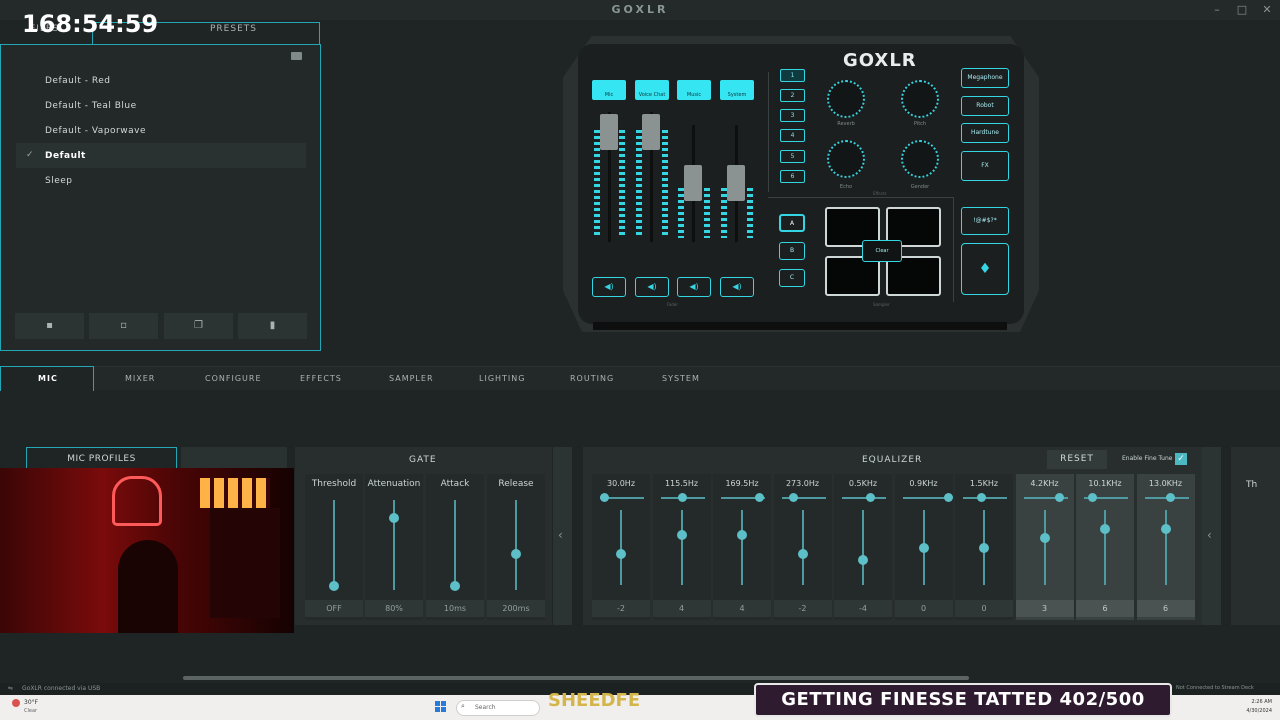 This screenshot has height=720, width=1280. I want to click on chevron-left-icon: ‹, so click(560, 535).